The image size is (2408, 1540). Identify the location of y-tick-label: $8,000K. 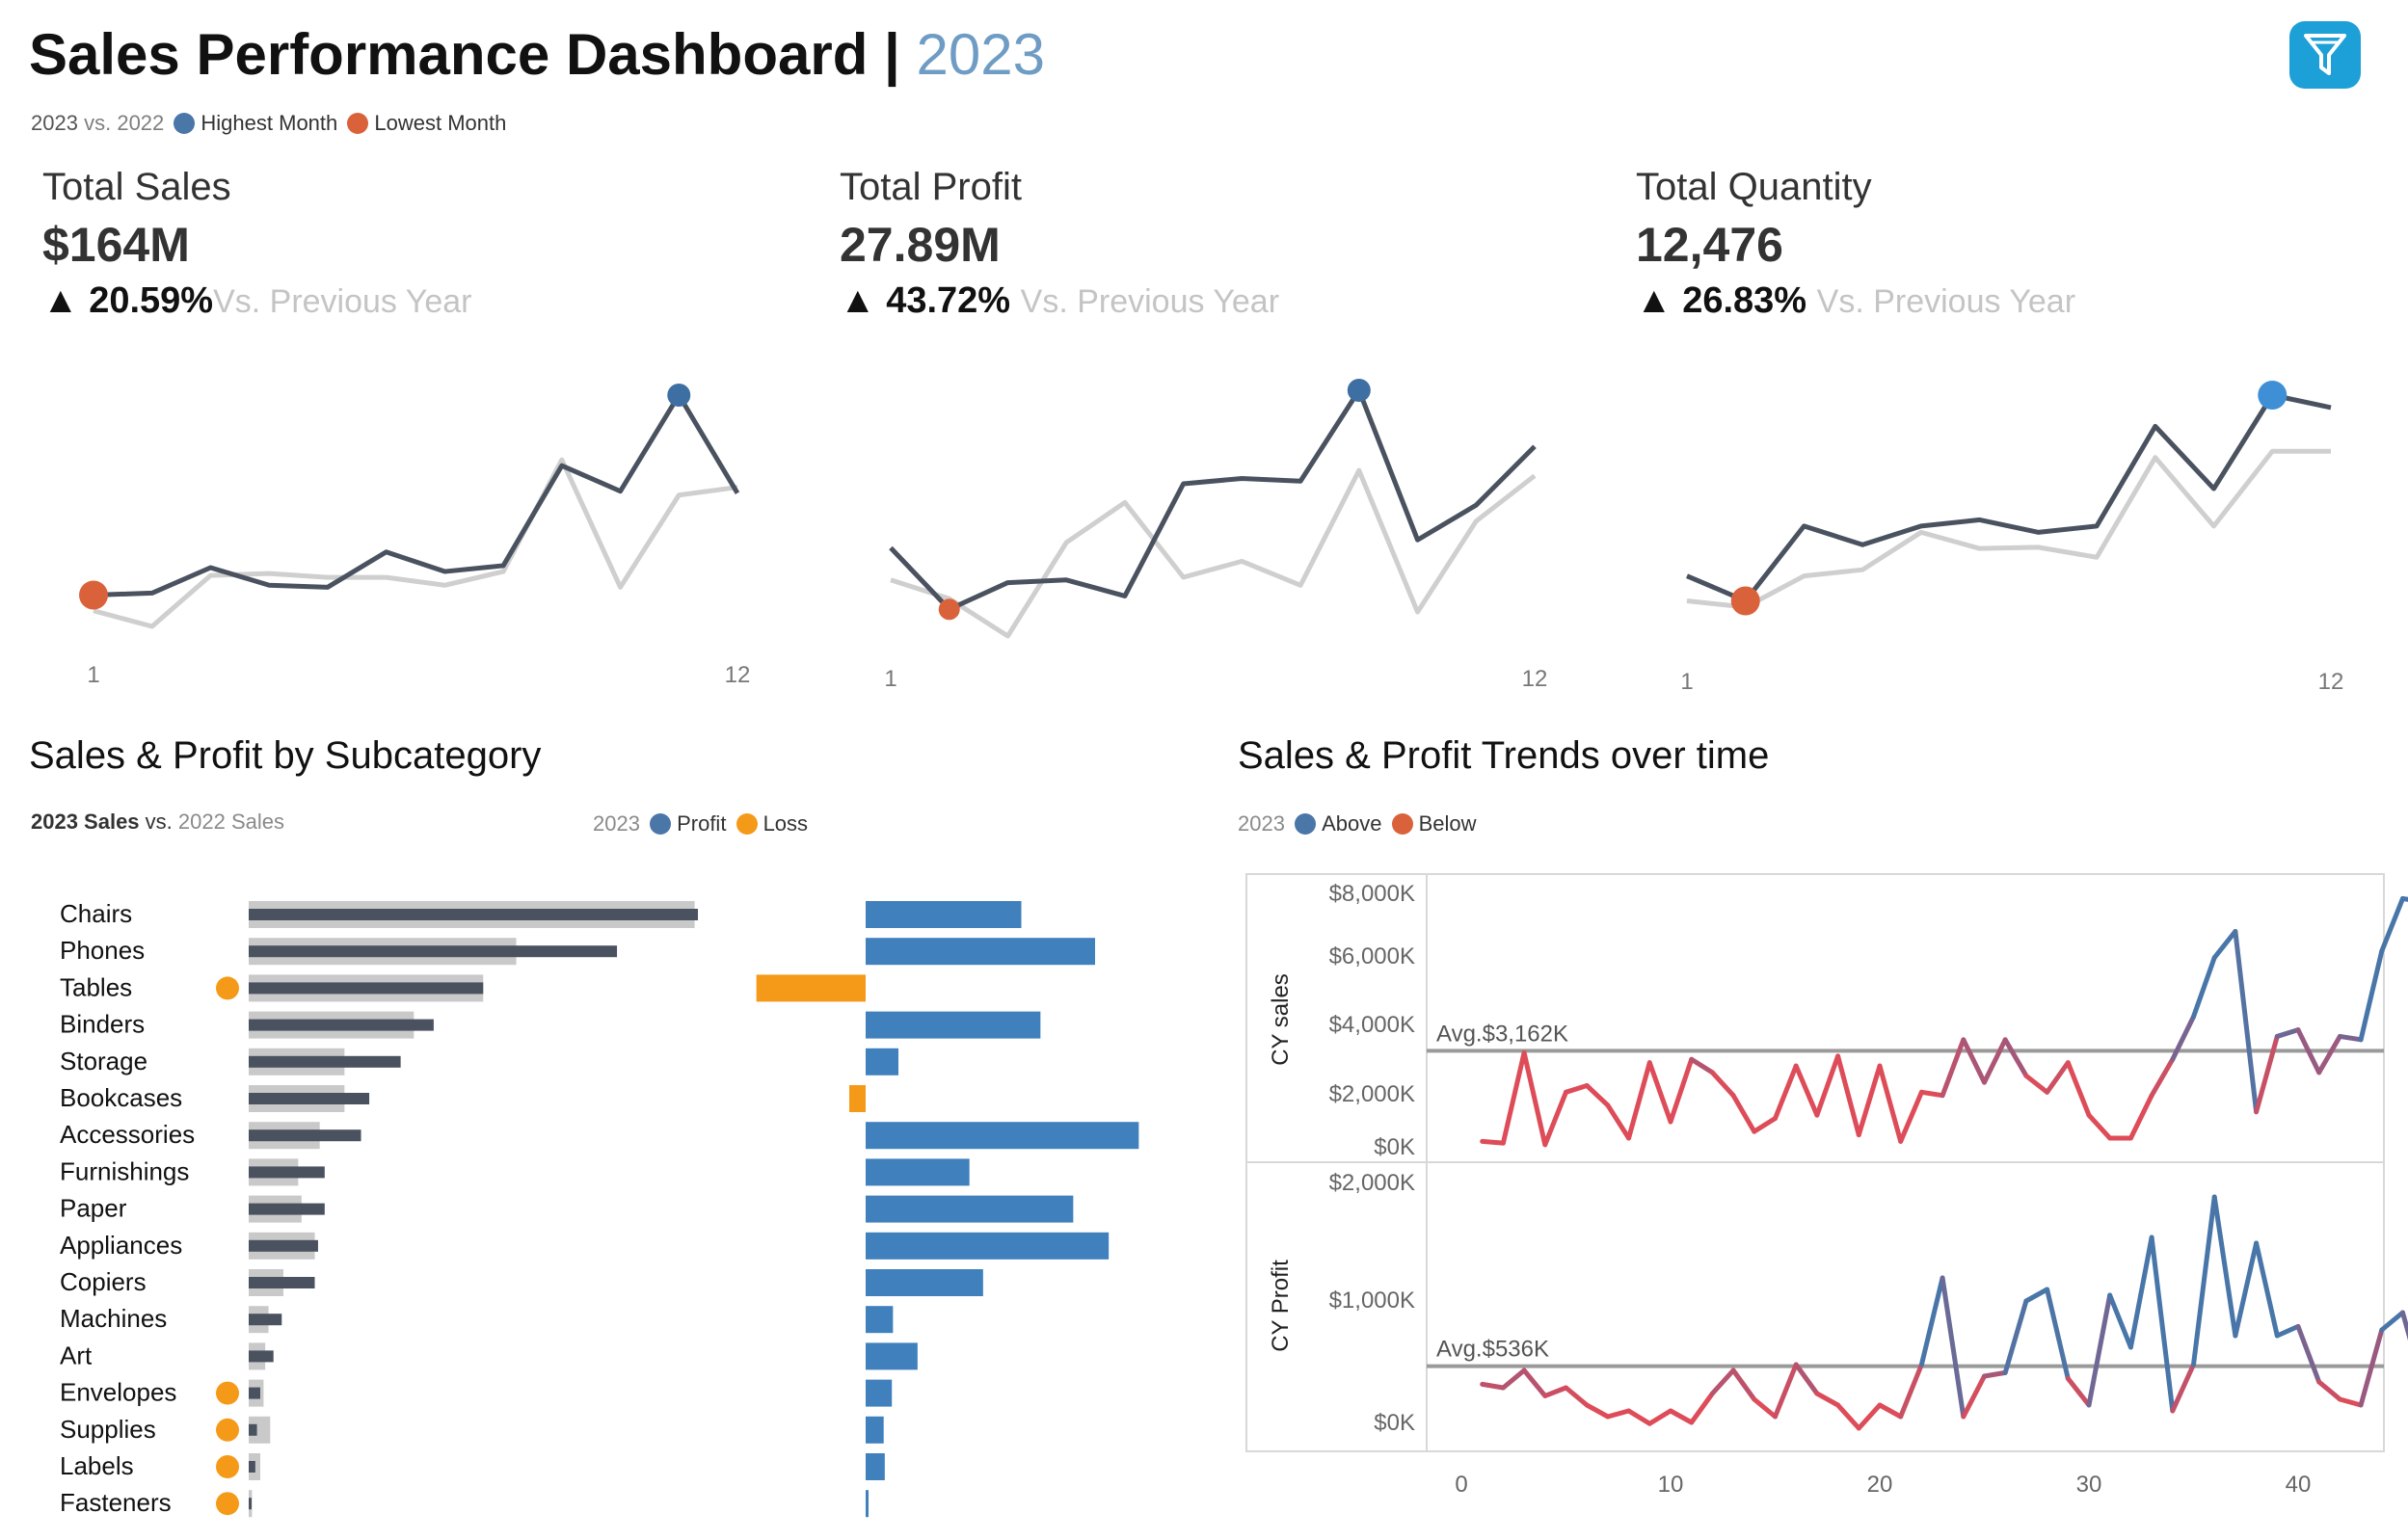
(1372, 894).